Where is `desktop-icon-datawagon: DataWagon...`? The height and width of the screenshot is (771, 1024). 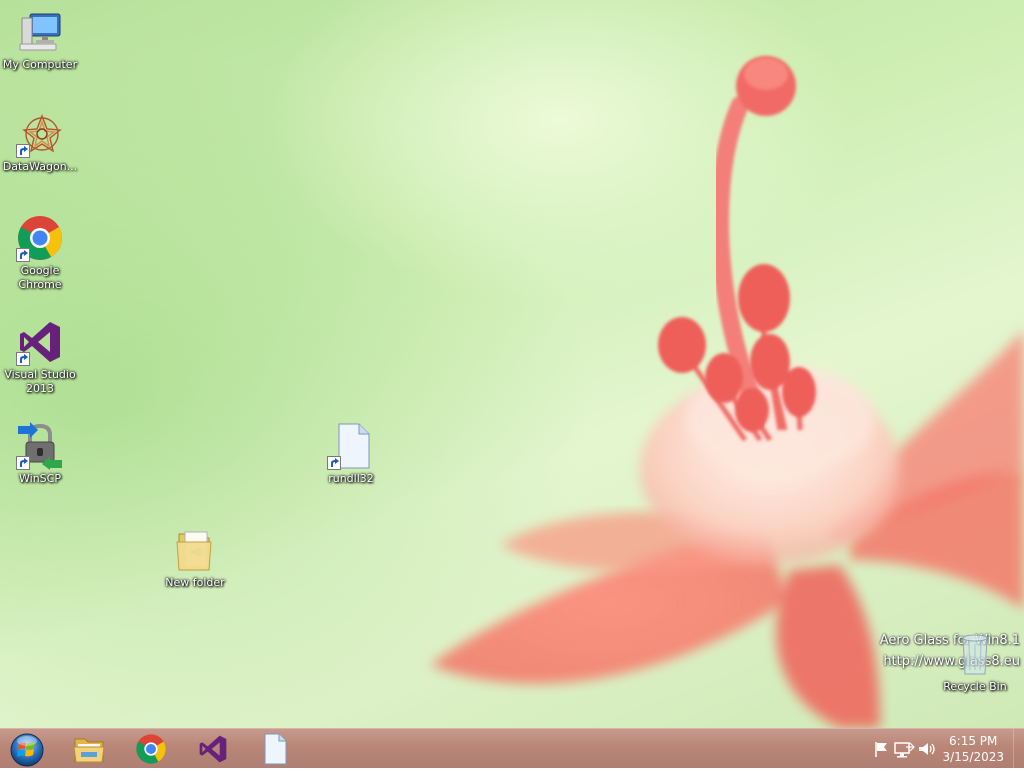
desktop-icon-datawagon: DataWagon... is located at coordinates (40, 142).